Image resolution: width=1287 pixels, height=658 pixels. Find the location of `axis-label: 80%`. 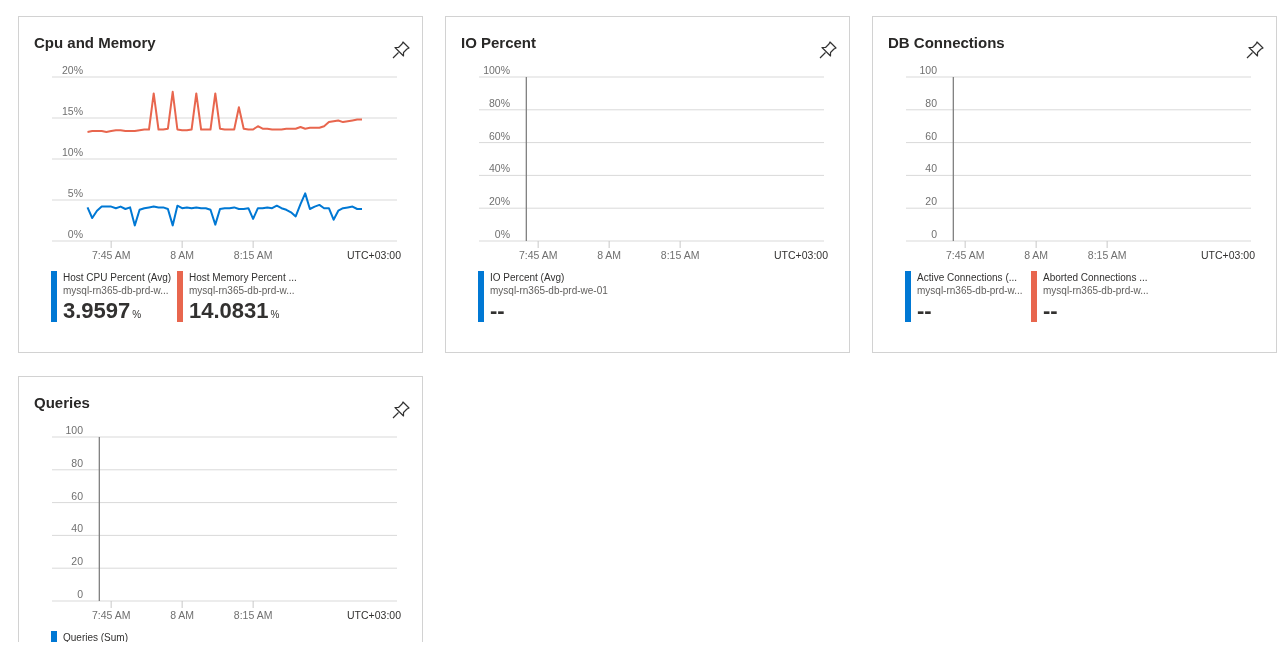

axis-label: 80% is located at coordinates (499, 102).